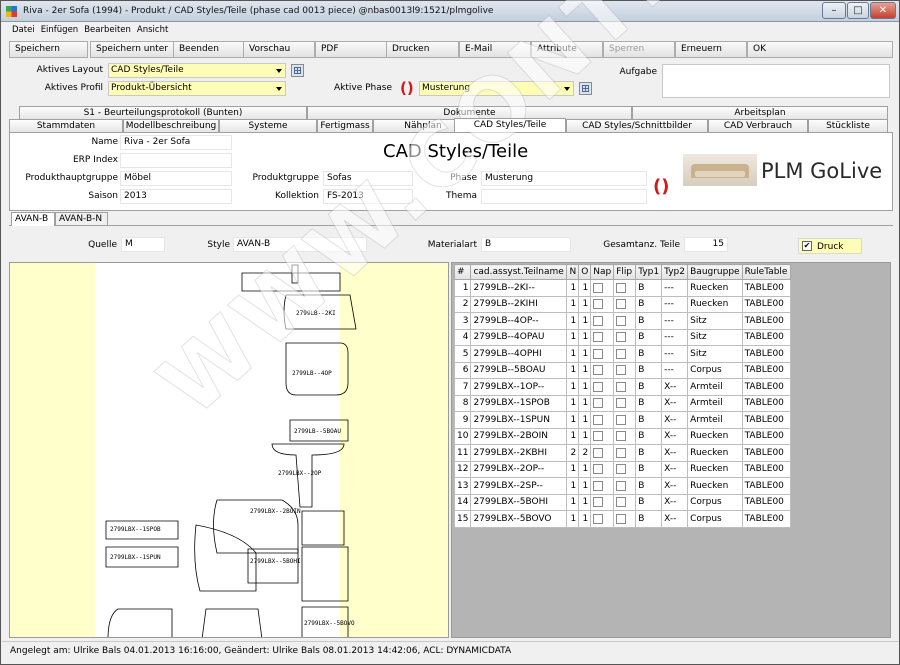 The image size is (900, 665). I want to click on tab-stueckliste: Stückliste, so click(848, 125).